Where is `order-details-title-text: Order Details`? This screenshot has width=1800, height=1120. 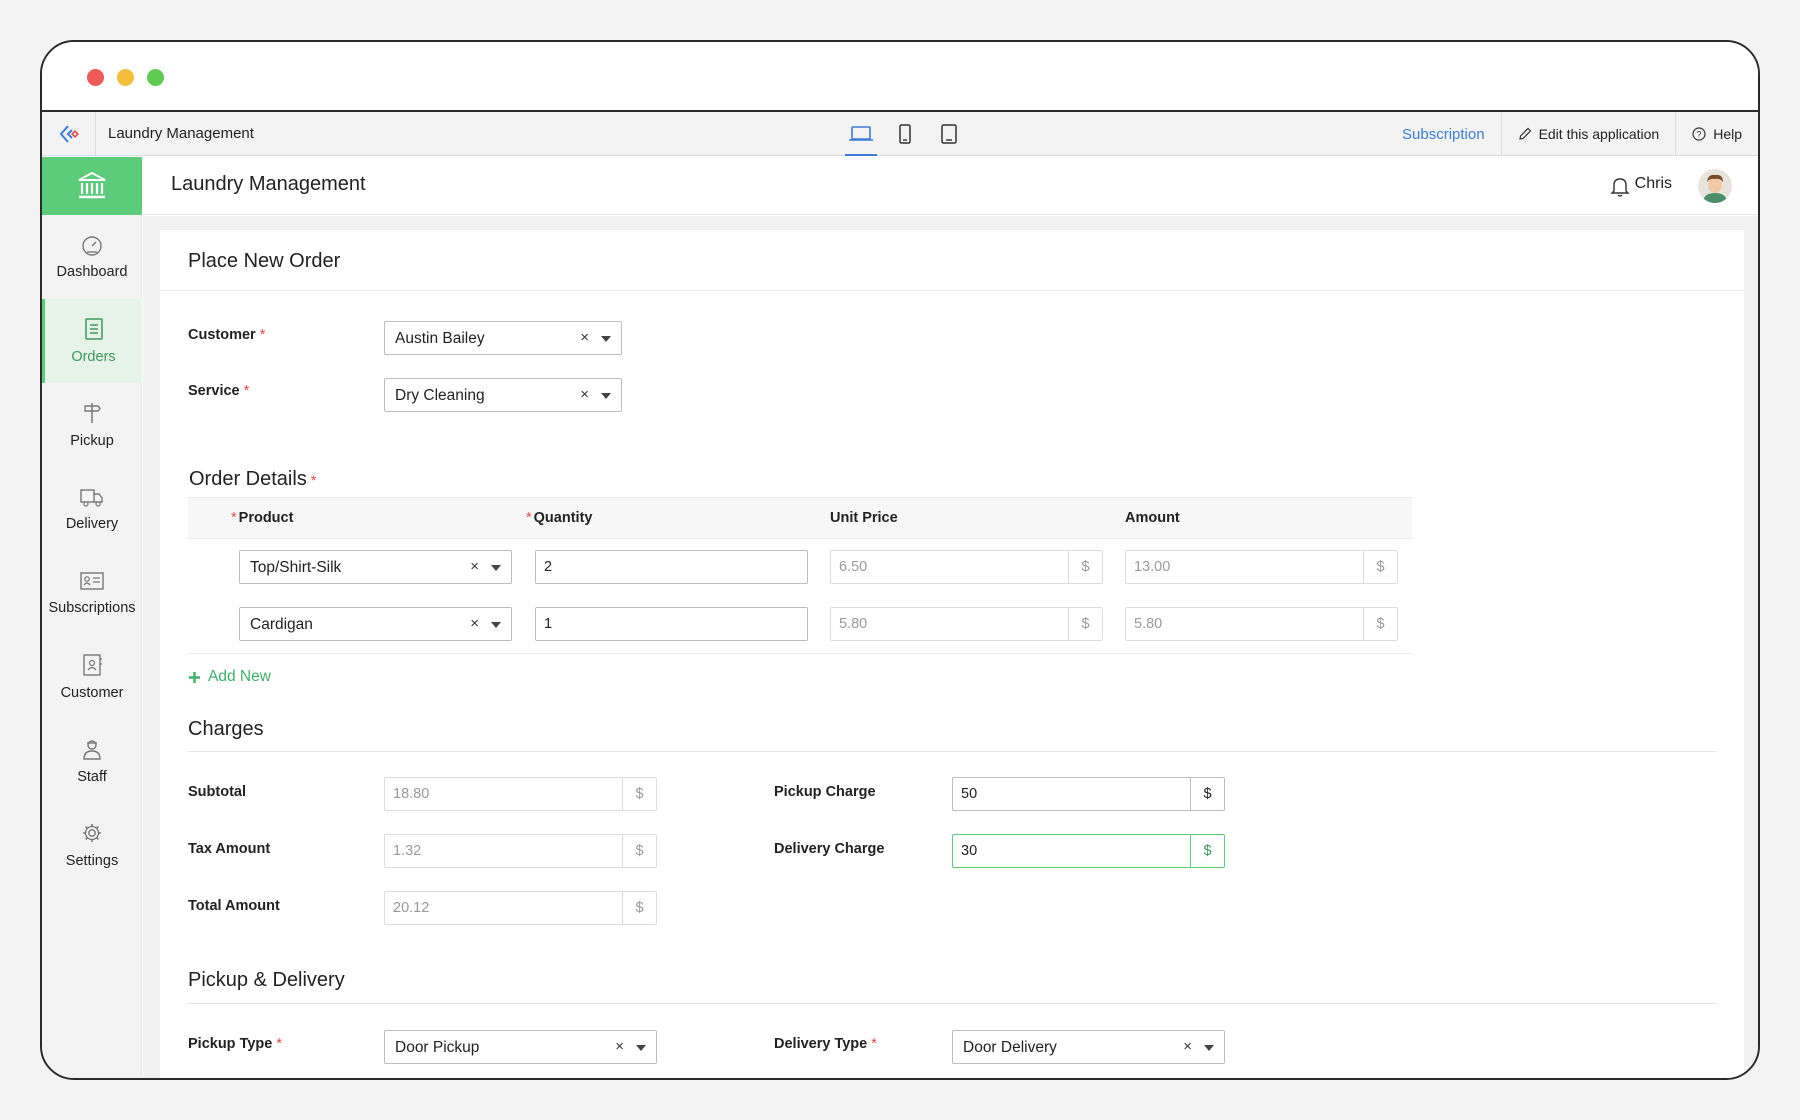
order-details-title-text: Order Details is located at coordinates (248, 479).